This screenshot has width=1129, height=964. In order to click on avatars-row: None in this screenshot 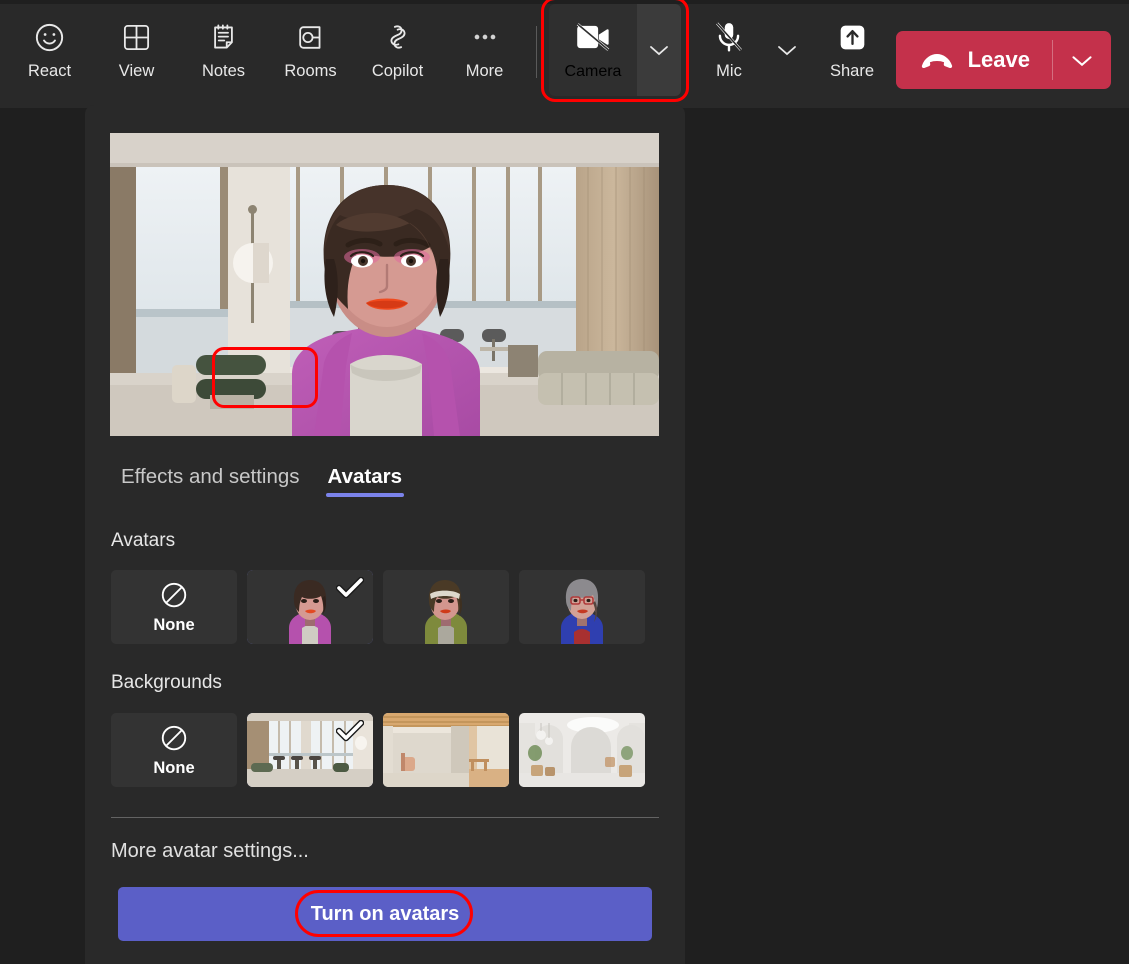, I will do `click(378, 607)`.